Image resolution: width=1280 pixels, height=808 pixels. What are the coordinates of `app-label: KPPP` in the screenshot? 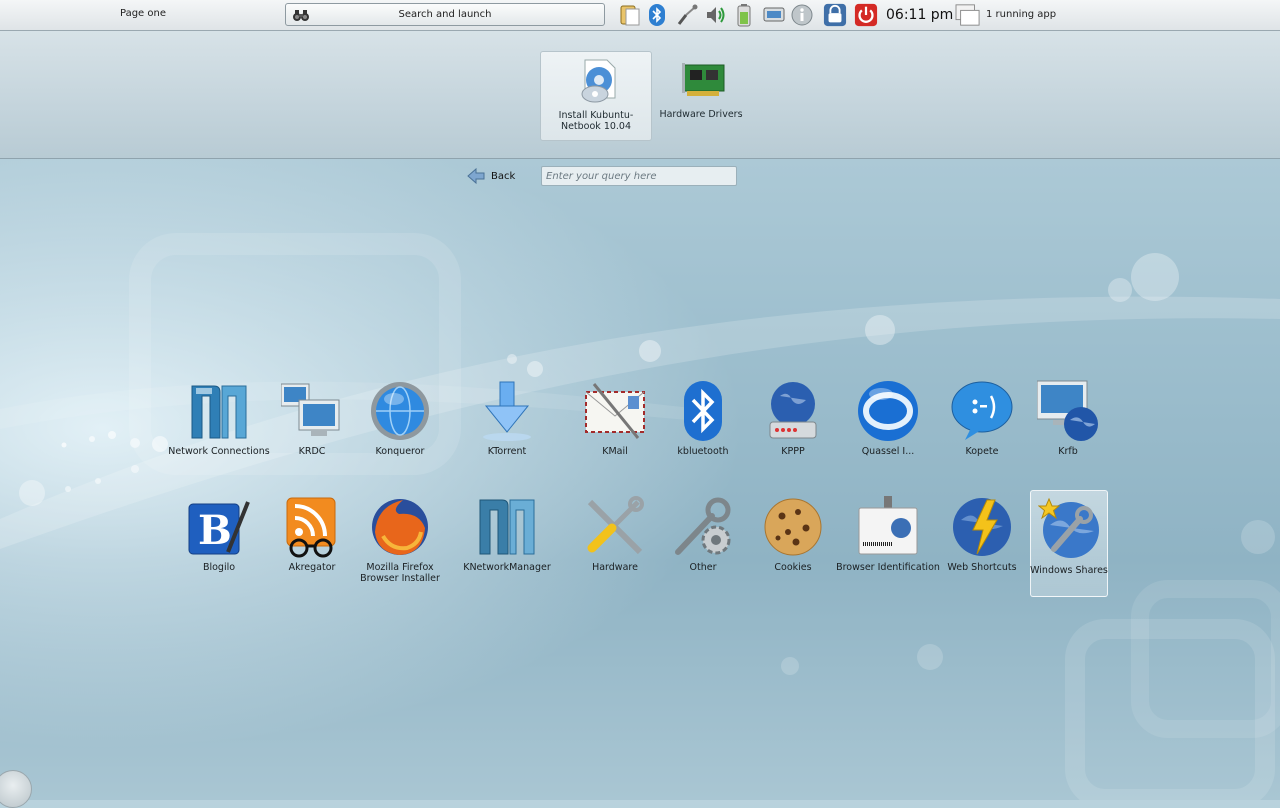 It's located at (793, 451).